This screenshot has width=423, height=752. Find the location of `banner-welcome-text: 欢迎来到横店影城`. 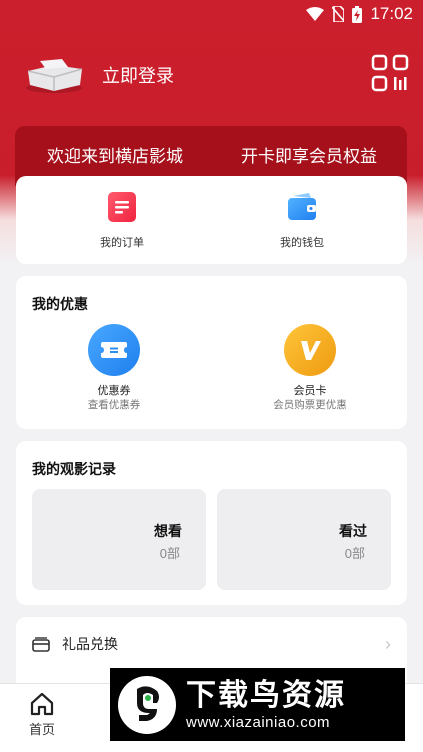

banner-welcome-text: 欢迎来到横店影城 is located at coordinates (115, 156).